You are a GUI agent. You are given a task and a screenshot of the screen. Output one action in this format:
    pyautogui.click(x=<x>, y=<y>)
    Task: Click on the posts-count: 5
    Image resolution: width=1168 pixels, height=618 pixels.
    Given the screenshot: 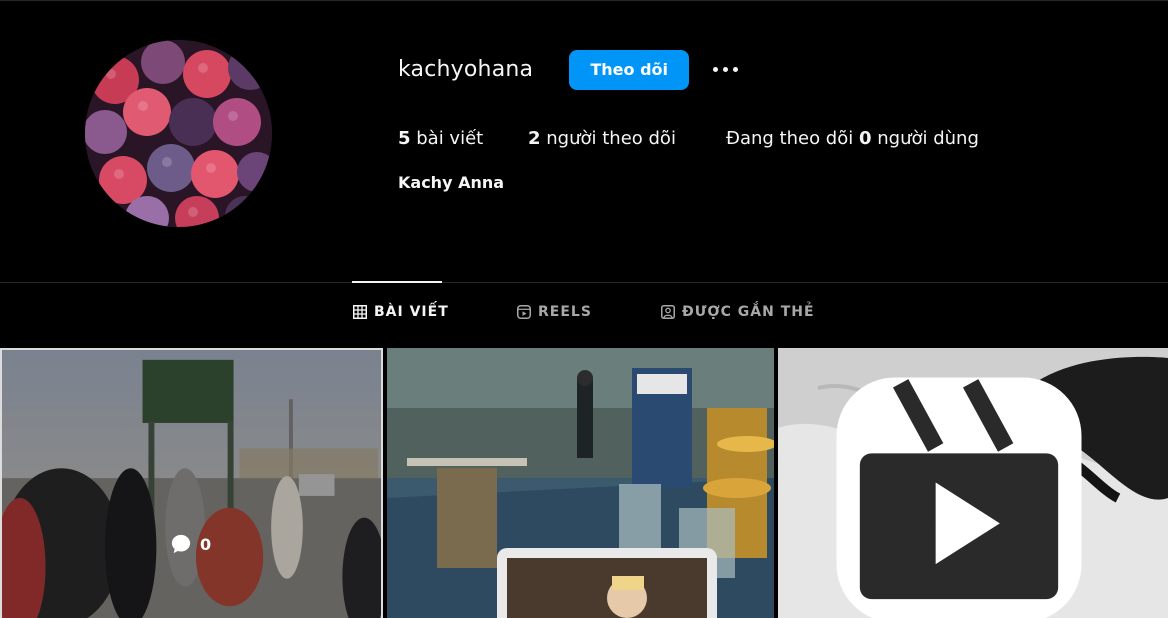 What is the action you would take?
    pyautogui.click(x=404, y=138)
    